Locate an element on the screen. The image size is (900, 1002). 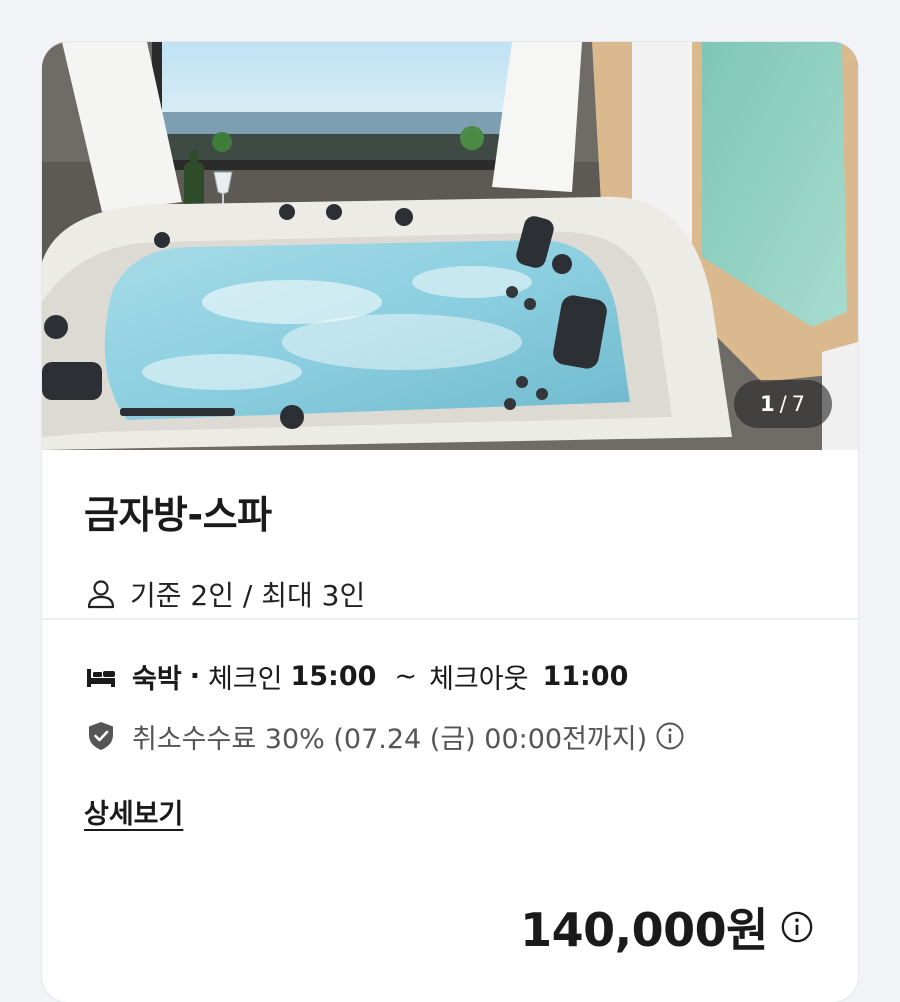
image-counter-total: 7 is located at coordinates (799, 404).